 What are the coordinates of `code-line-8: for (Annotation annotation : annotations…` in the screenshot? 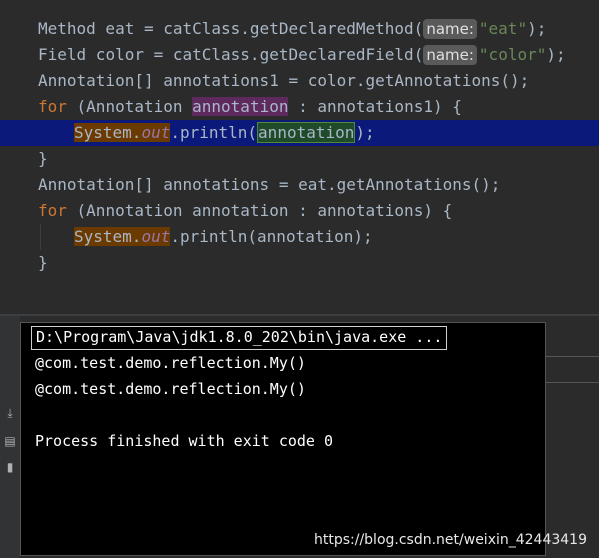 It's located at (299, 211).